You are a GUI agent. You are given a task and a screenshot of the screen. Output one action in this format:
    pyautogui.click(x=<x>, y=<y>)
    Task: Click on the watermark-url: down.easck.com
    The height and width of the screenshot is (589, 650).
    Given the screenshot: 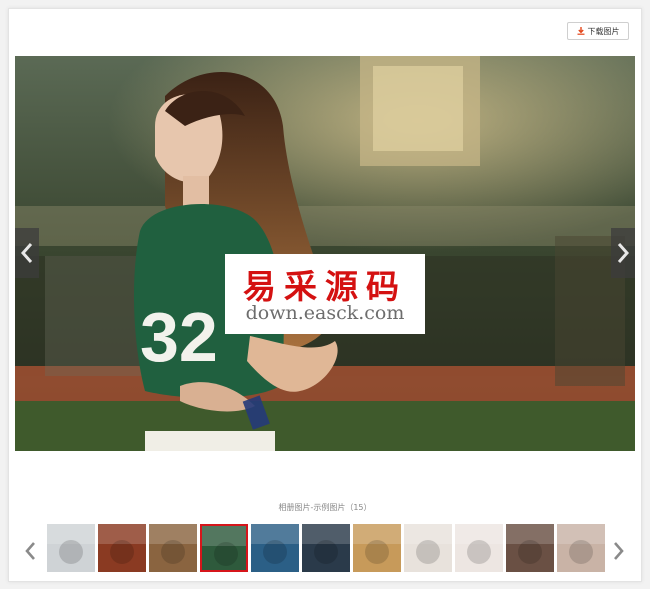 What is the action you would take?
    pyautogui.click(x=325, y=313)
    